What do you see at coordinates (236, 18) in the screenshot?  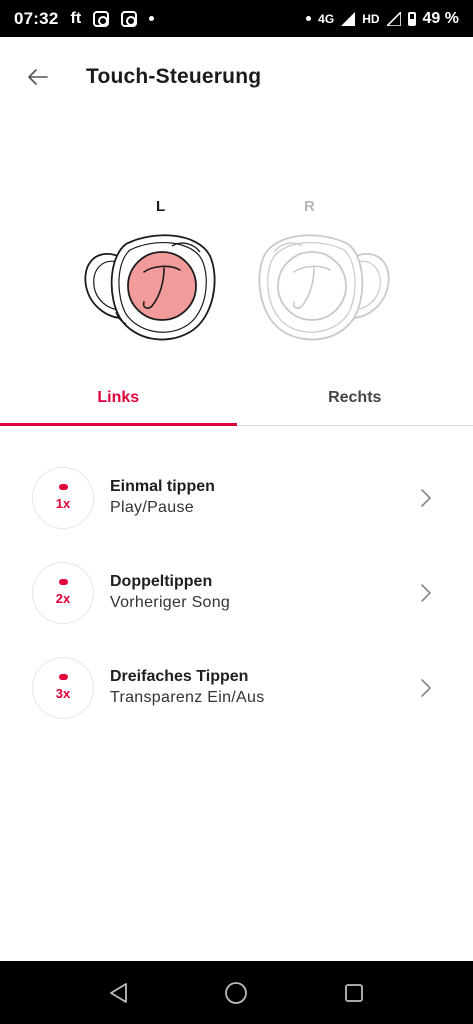 I see `status-bar: 07:32 ft 4G HD 49 %` at bounding box center [236, 18].